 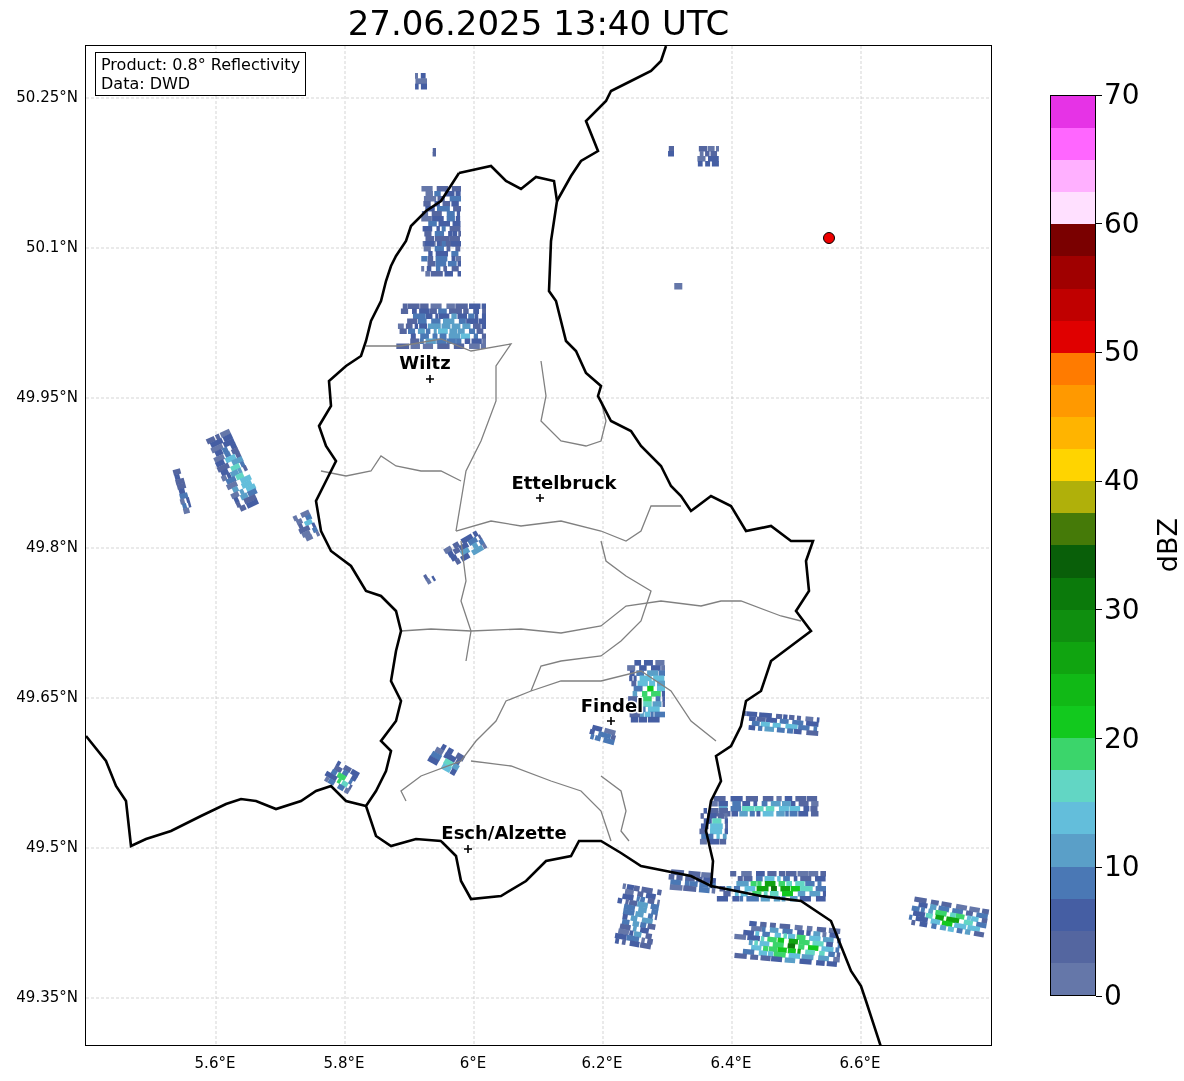 I want to click on colorbar-tick-label: 30, so click(x=1122, y=609).